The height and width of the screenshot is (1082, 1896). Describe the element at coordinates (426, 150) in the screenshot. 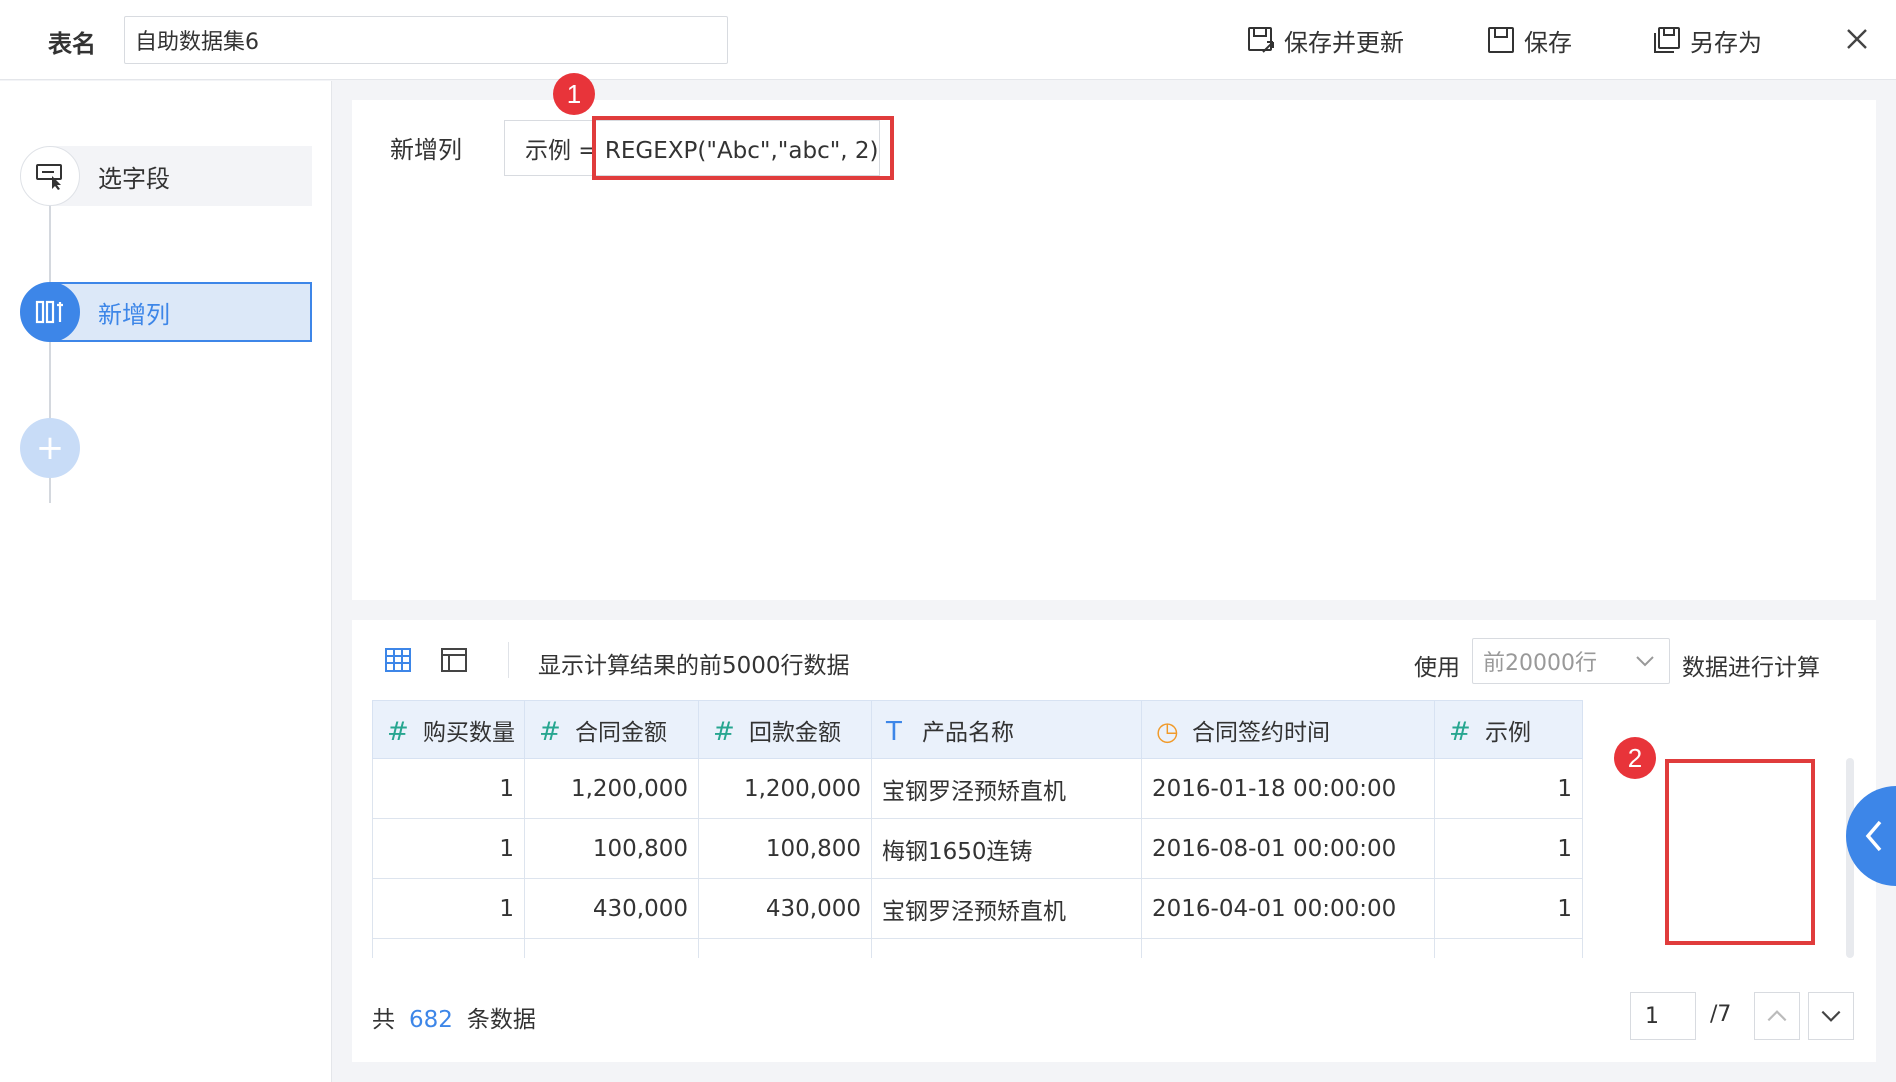

I see `formula-label: 新增列` at that location.